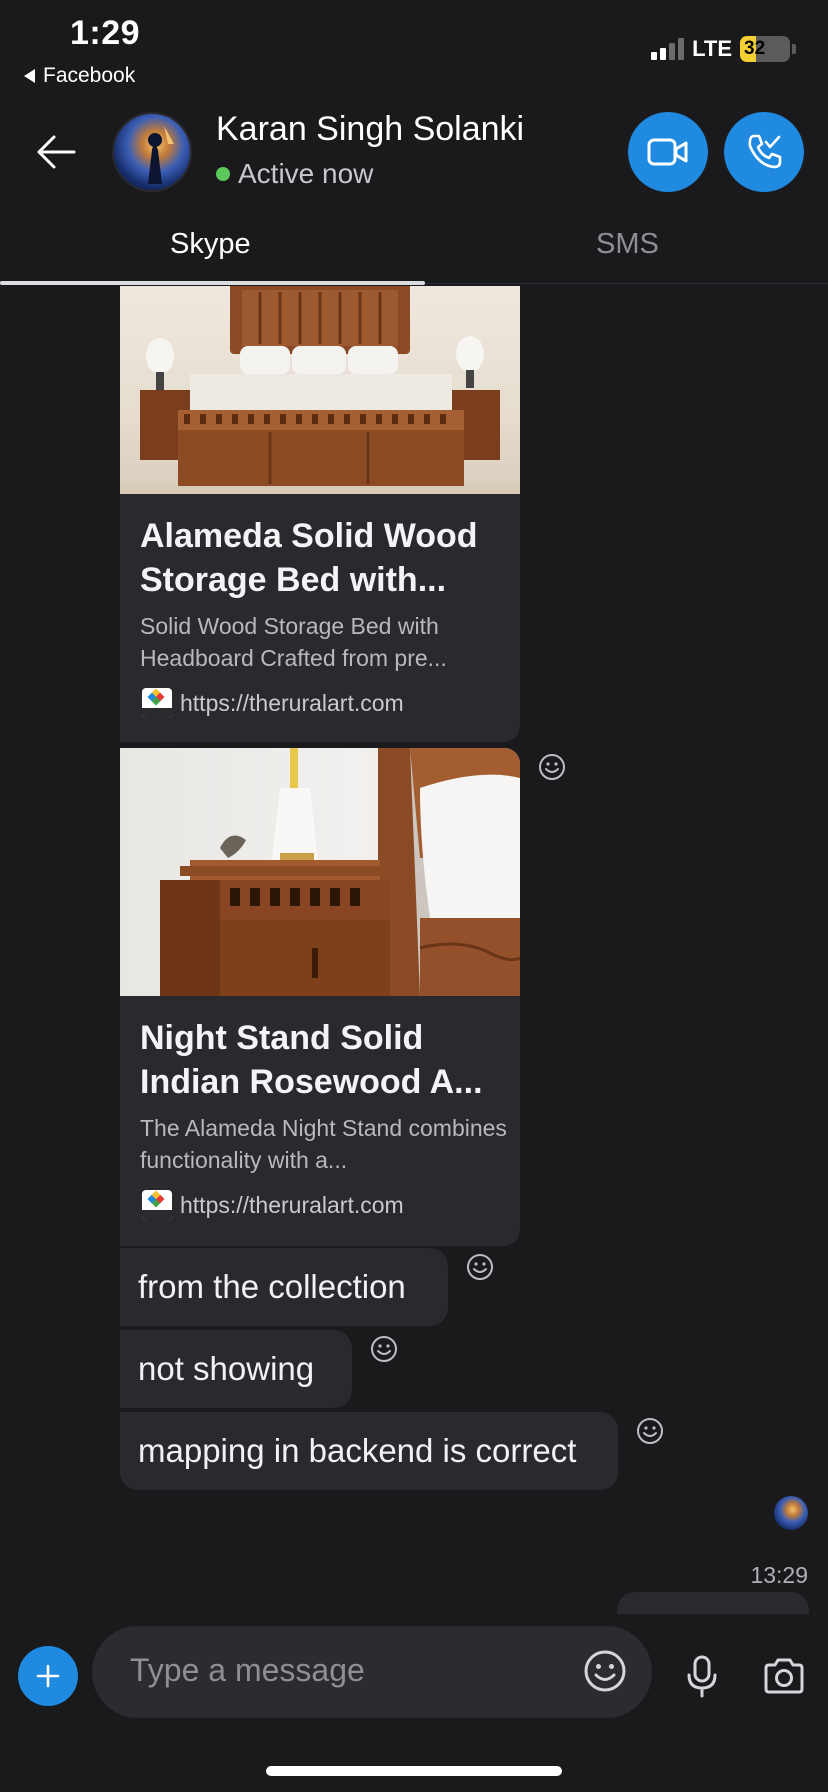  What do you see at coordinates (779, 1575) in the screenshot?
I see `message-timestamp: 13:29` at bounding box center [779, 1575].